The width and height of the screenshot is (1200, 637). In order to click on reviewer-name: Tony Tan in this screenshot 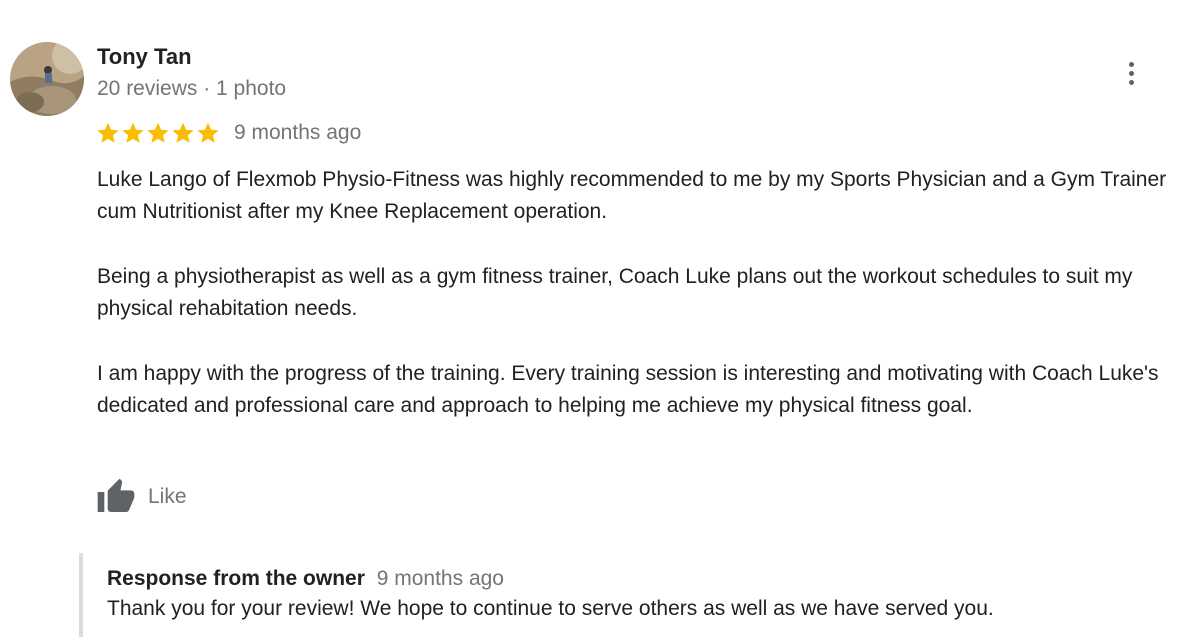, I will do `click(144, 57)`.